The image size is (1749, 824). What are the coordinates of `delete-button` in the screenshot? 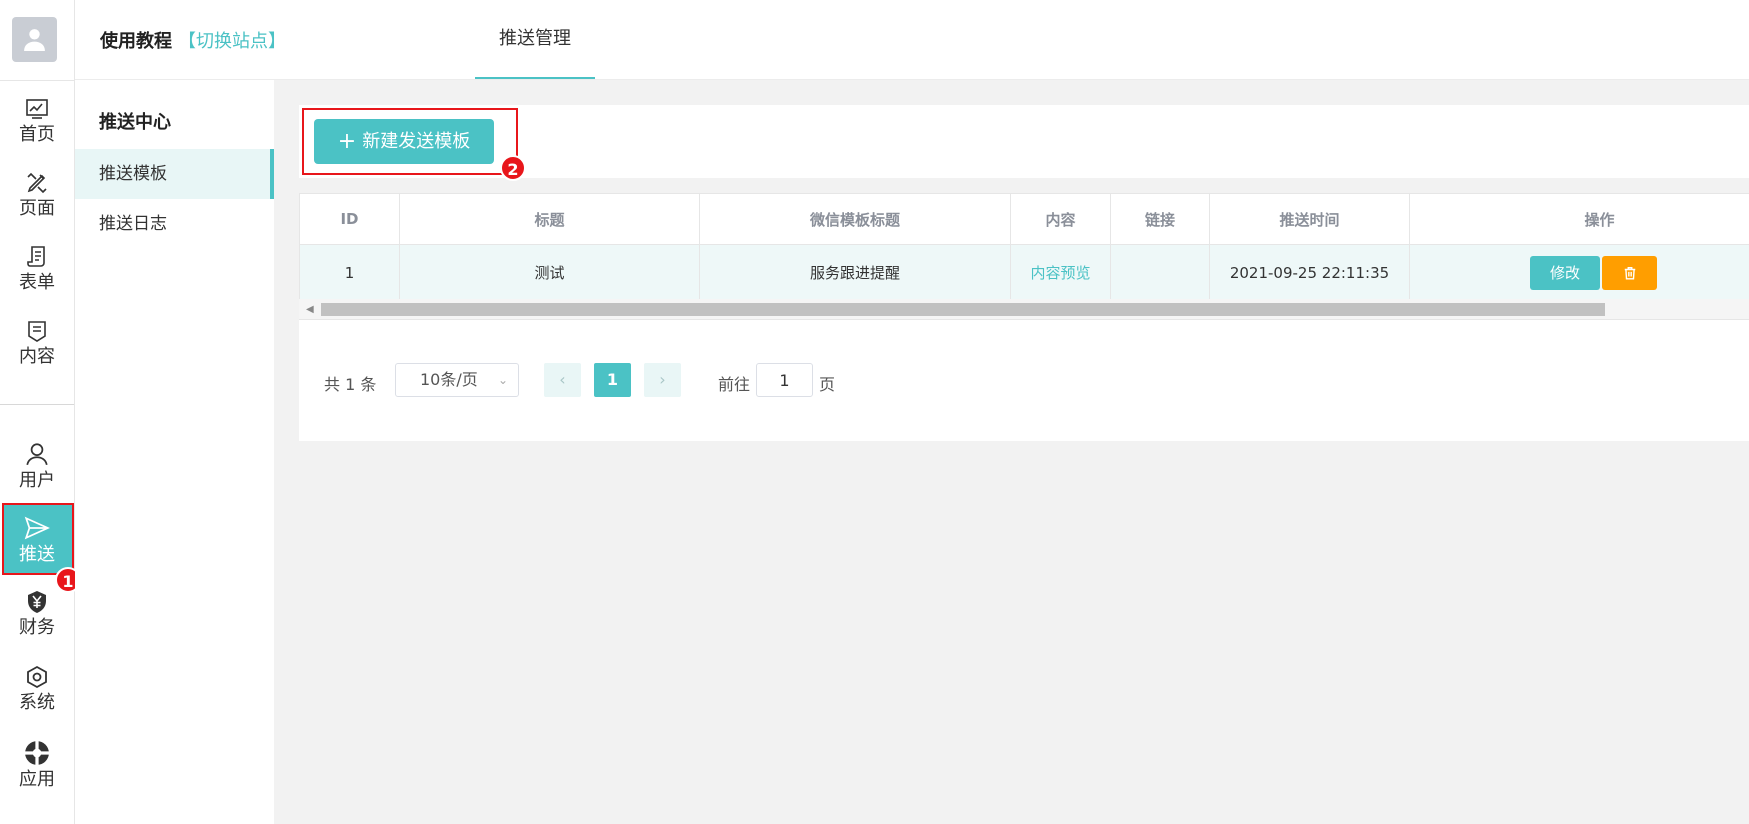 It's located at (1629, 272).